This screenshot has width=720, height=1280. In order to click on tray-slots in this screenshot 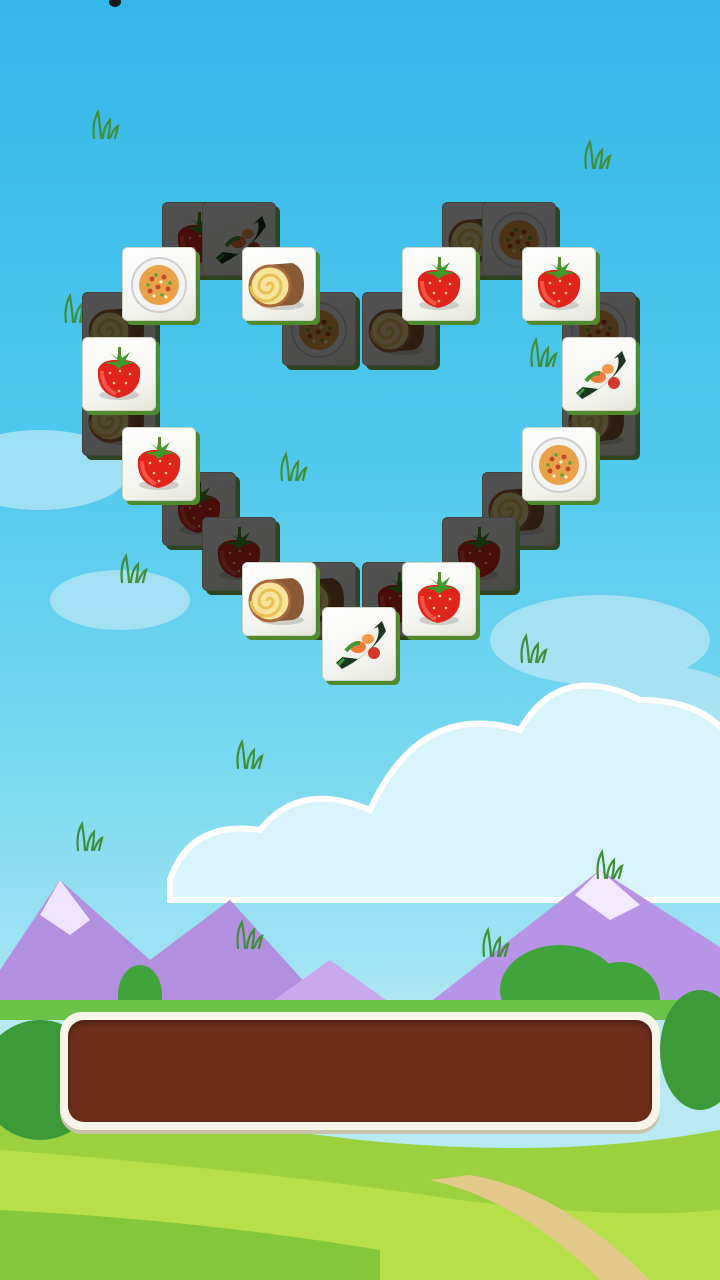, I will do `click(360, 1071)`.